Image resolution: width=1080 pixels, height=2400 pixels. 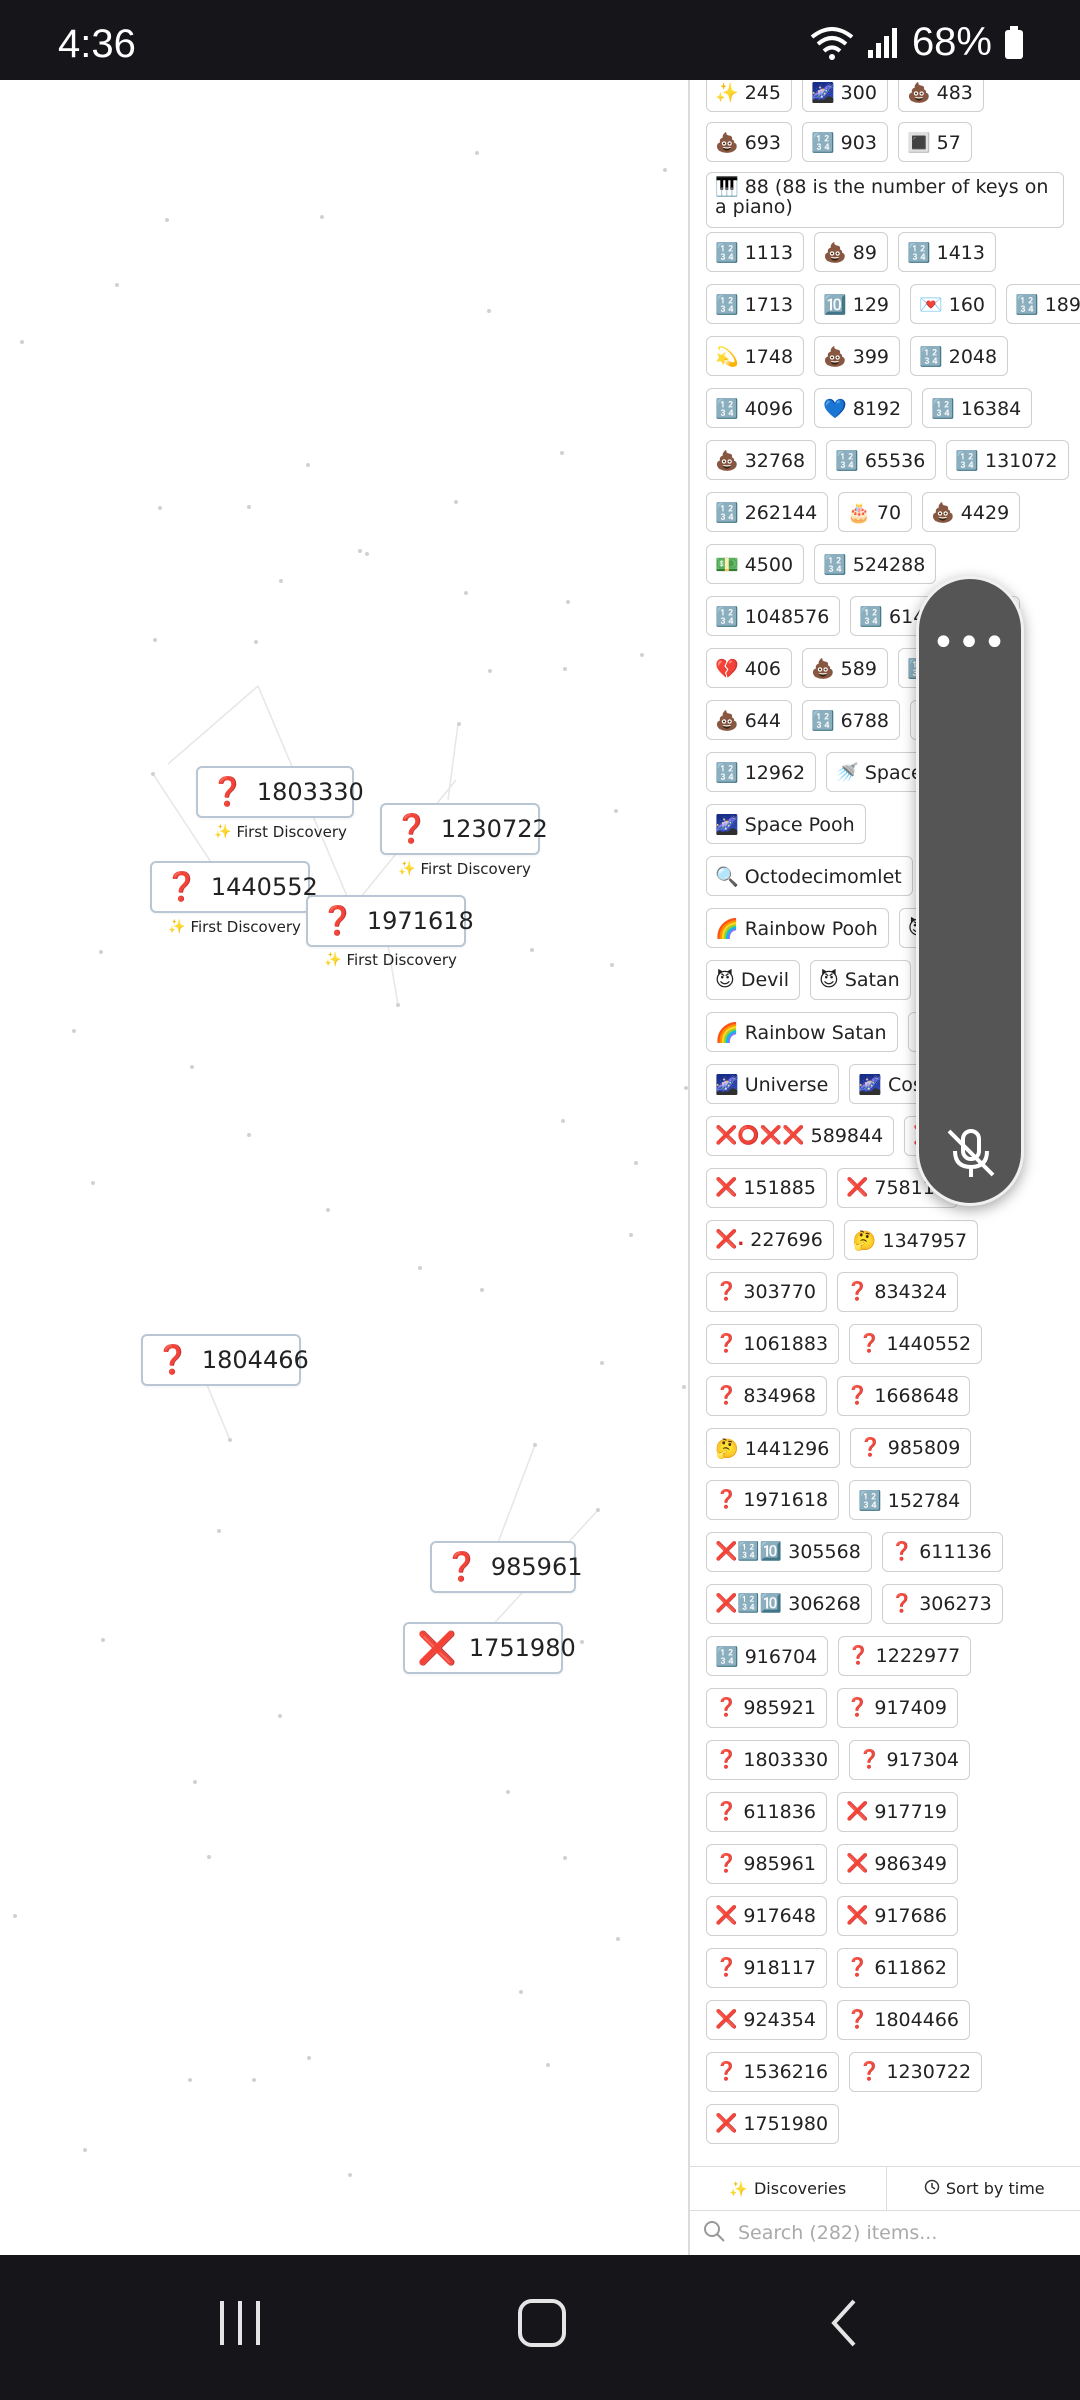 I want to click on item-chip: 🔢 1048576, so click(x=773, y=616).